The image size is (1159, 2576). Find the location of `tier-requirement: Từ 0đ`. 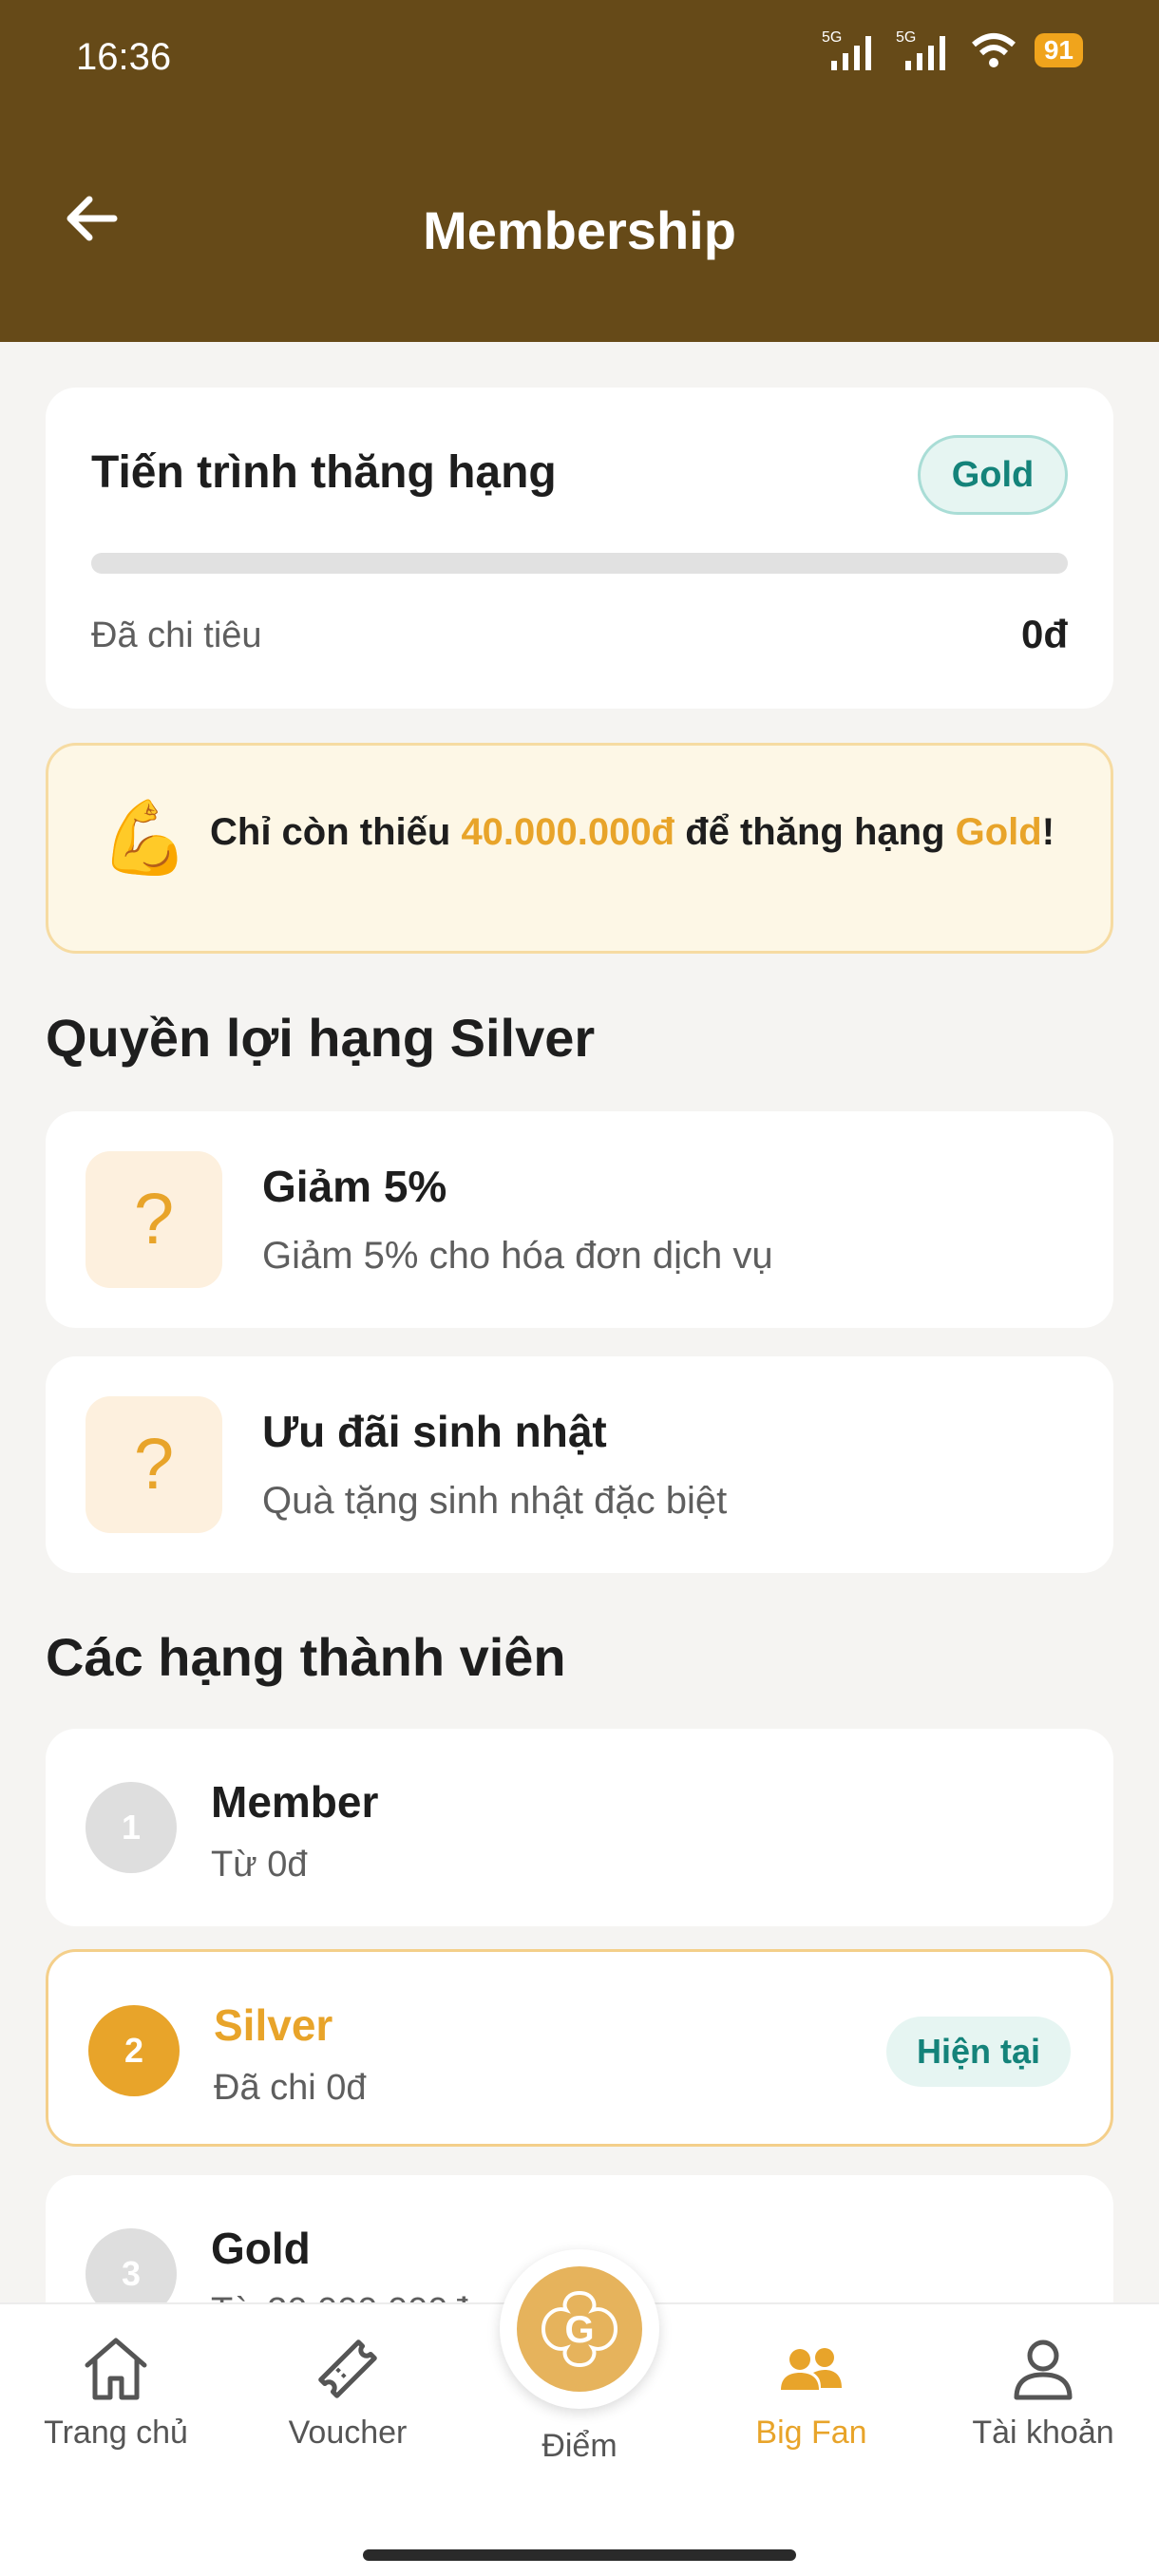

tier-requirement: Từ 0đ is located at coordinates (259, 1865).